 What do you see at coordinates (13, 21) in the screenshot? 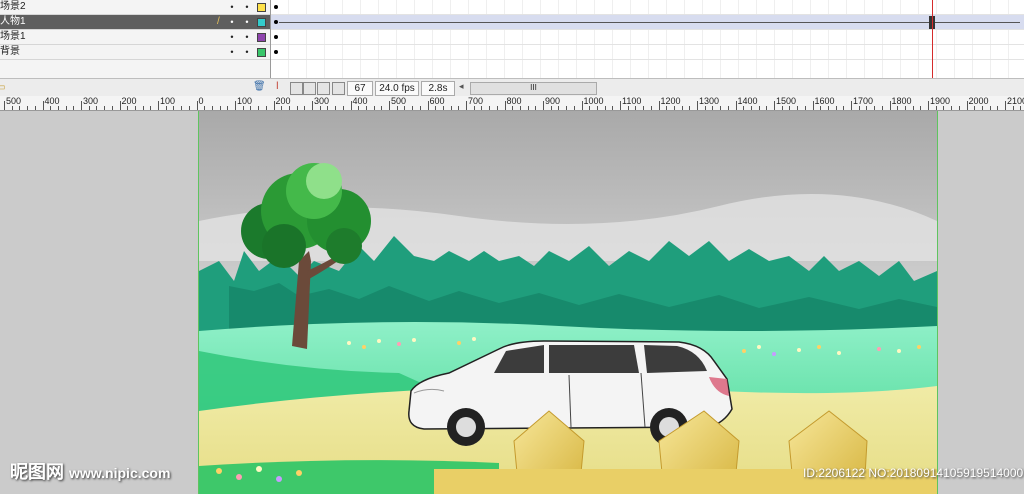
I see `layer-name: 人物1` at bounding box center [13, 21].